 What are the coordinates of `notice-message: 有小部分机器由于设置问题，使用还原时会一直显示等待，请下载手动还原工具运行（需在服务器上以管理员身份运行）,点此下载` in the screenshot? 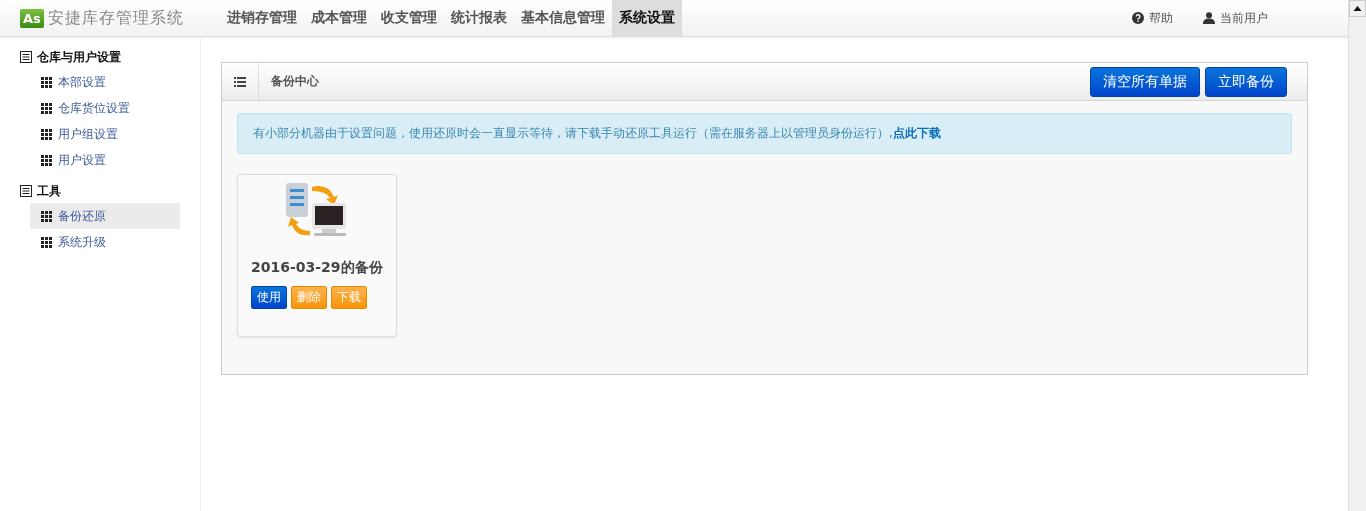 It's located at (764, 133).